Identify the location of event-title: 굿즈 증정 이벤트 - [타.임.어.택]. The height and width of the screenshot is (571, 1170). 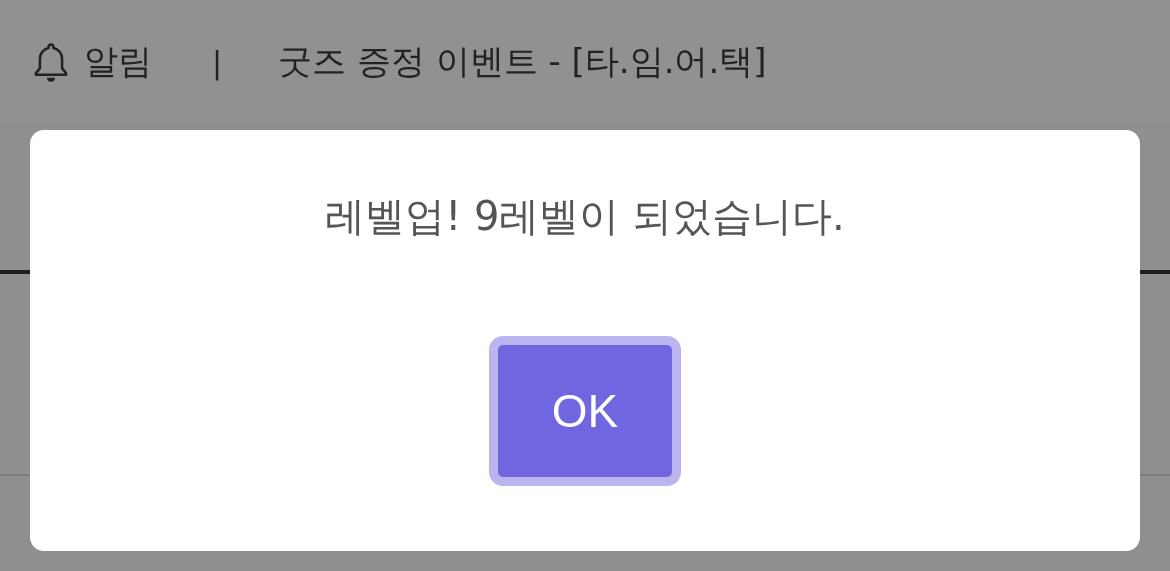
(522, 61).